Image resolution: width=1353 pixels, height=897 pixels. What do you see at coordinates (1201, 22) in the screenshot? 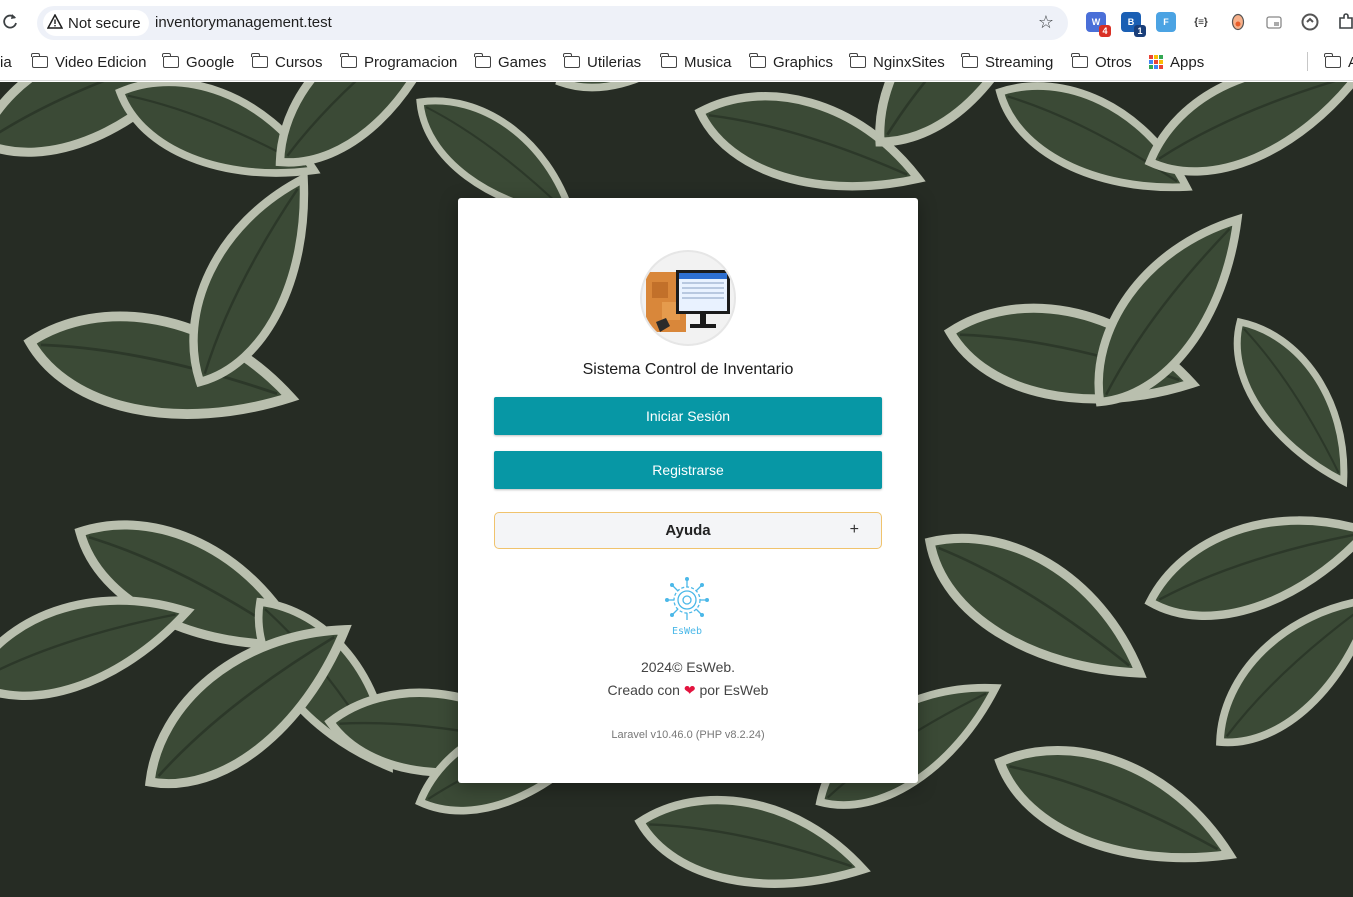
I see `json-extension-icon: {≡}` at bounding box center [1201, 22].